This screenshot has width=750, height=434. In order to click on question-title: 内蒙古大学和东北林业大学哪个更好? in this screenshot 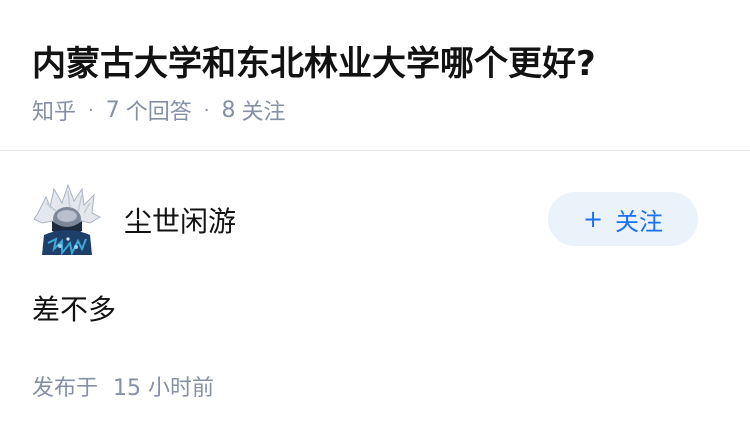, I will do `click(314, 60)`.